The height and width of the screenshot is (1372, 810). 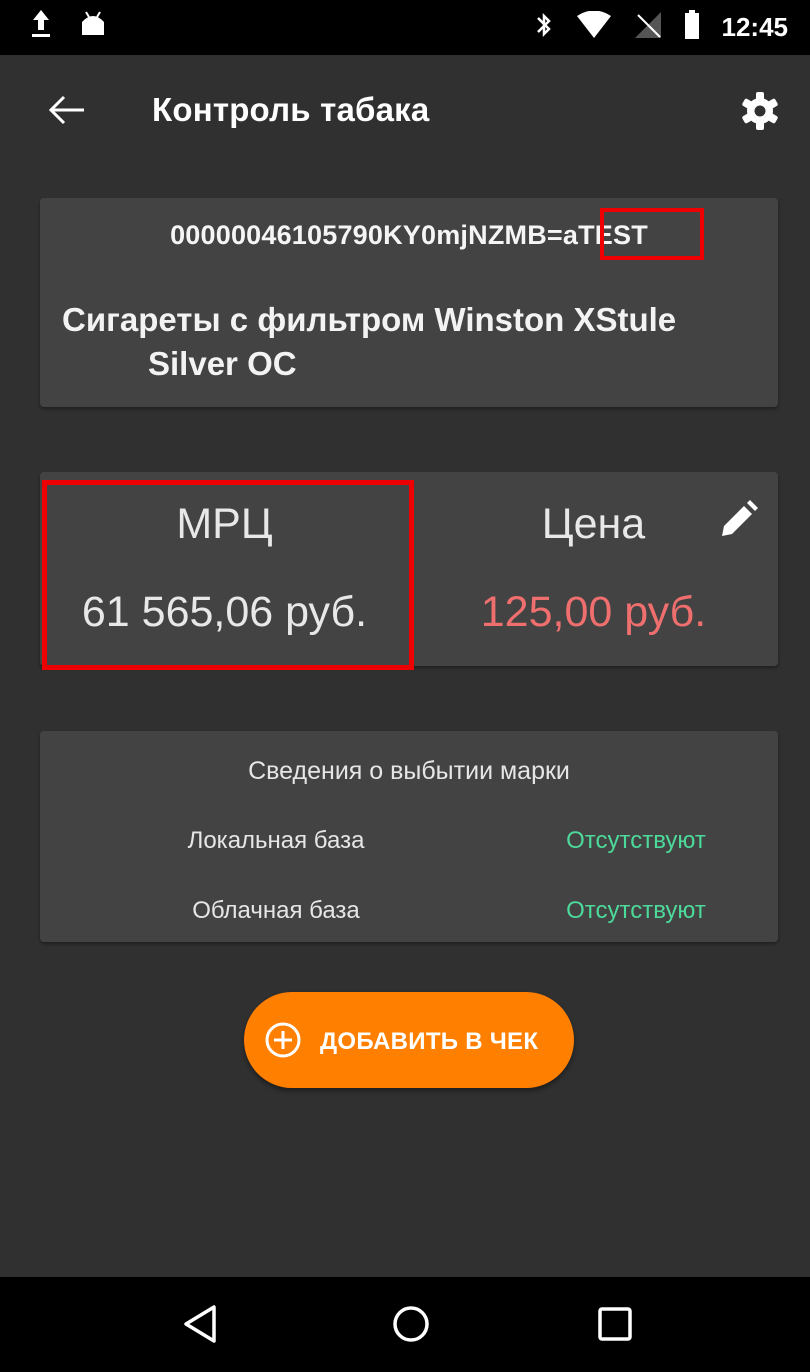 What do you see at coordinates (760, 111) in the screenshot?
I see `gear-icon` at bounding box center [760, 111].